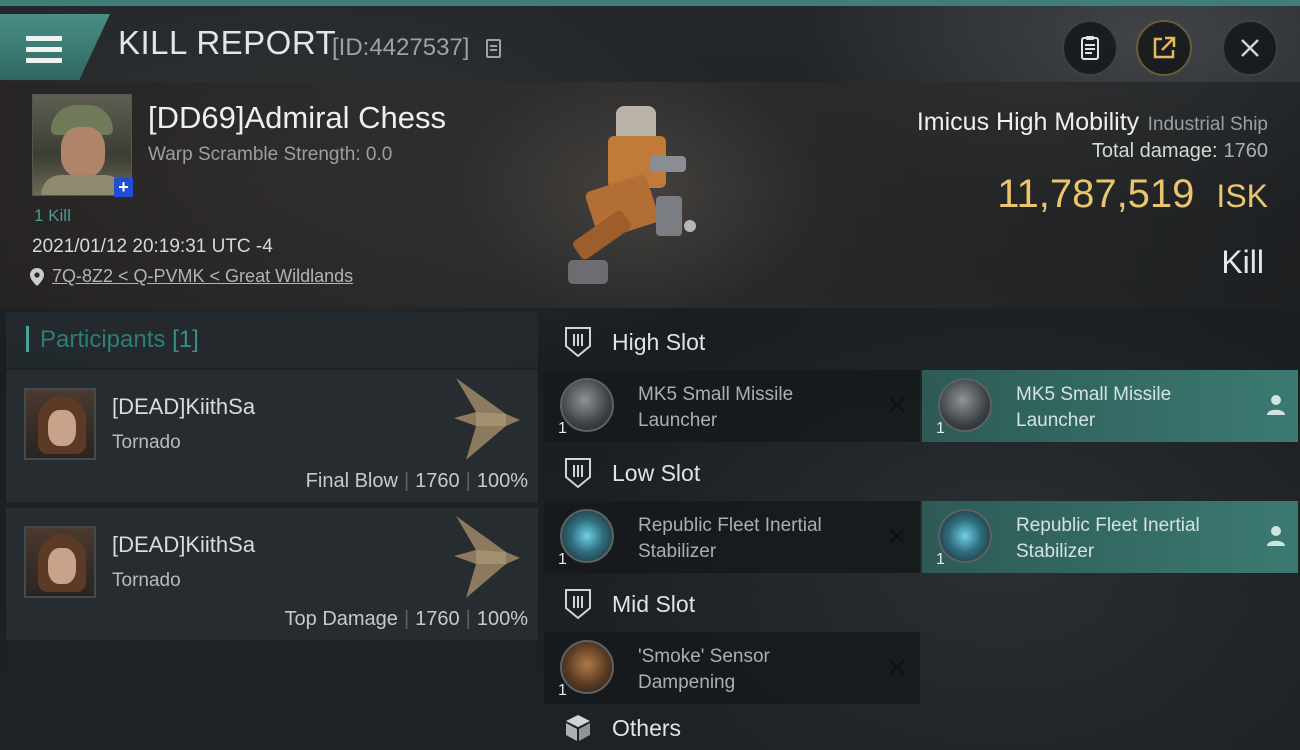 Image resolution: width=1300 pixels, height=750 pixels. What do you see at coordinates (1096, 194) in the screenshot?
I see `isk-value: 11,787,519` at bounding box center [1096, 194].